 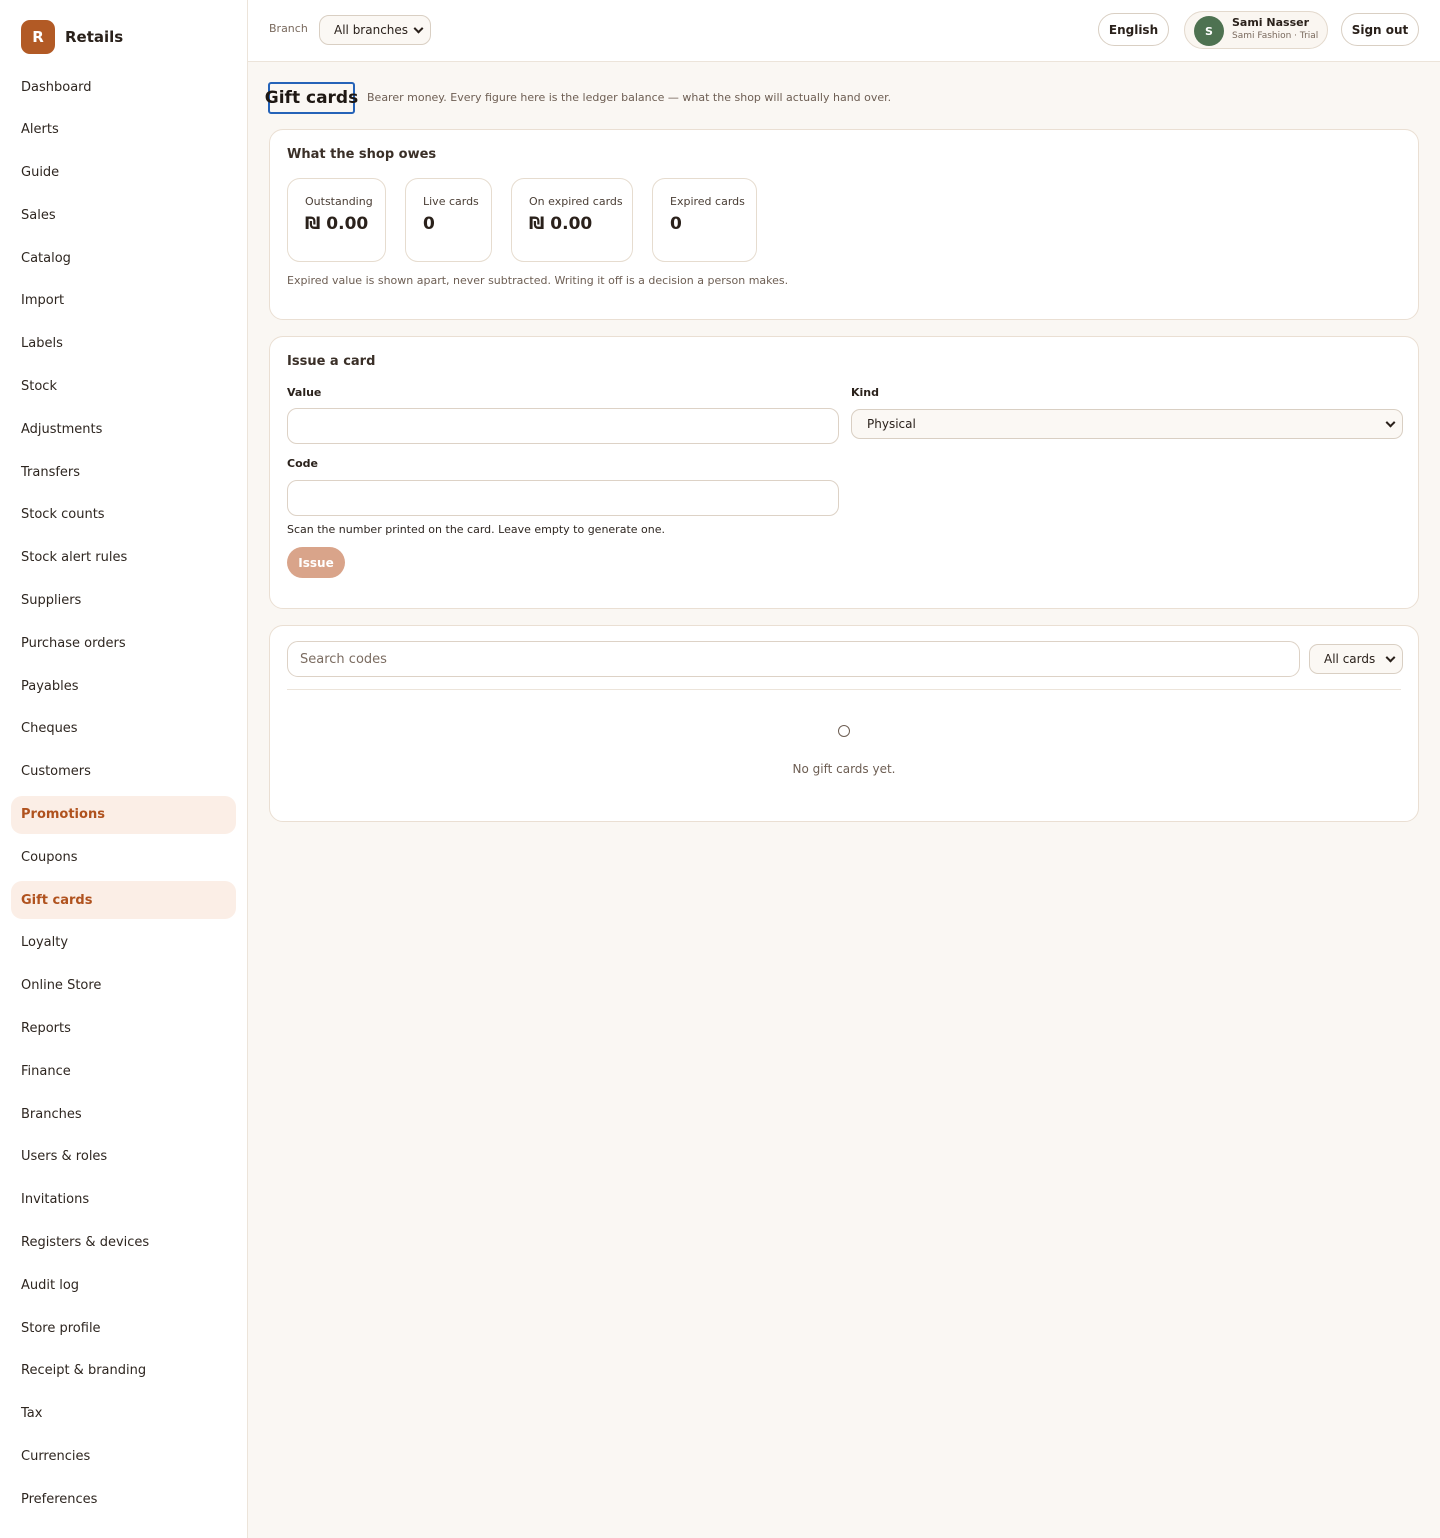 What do you see at coordinates (865, 392) in the screenshot?
I see `kind-label: Kind` at bounding box center [865, 392].